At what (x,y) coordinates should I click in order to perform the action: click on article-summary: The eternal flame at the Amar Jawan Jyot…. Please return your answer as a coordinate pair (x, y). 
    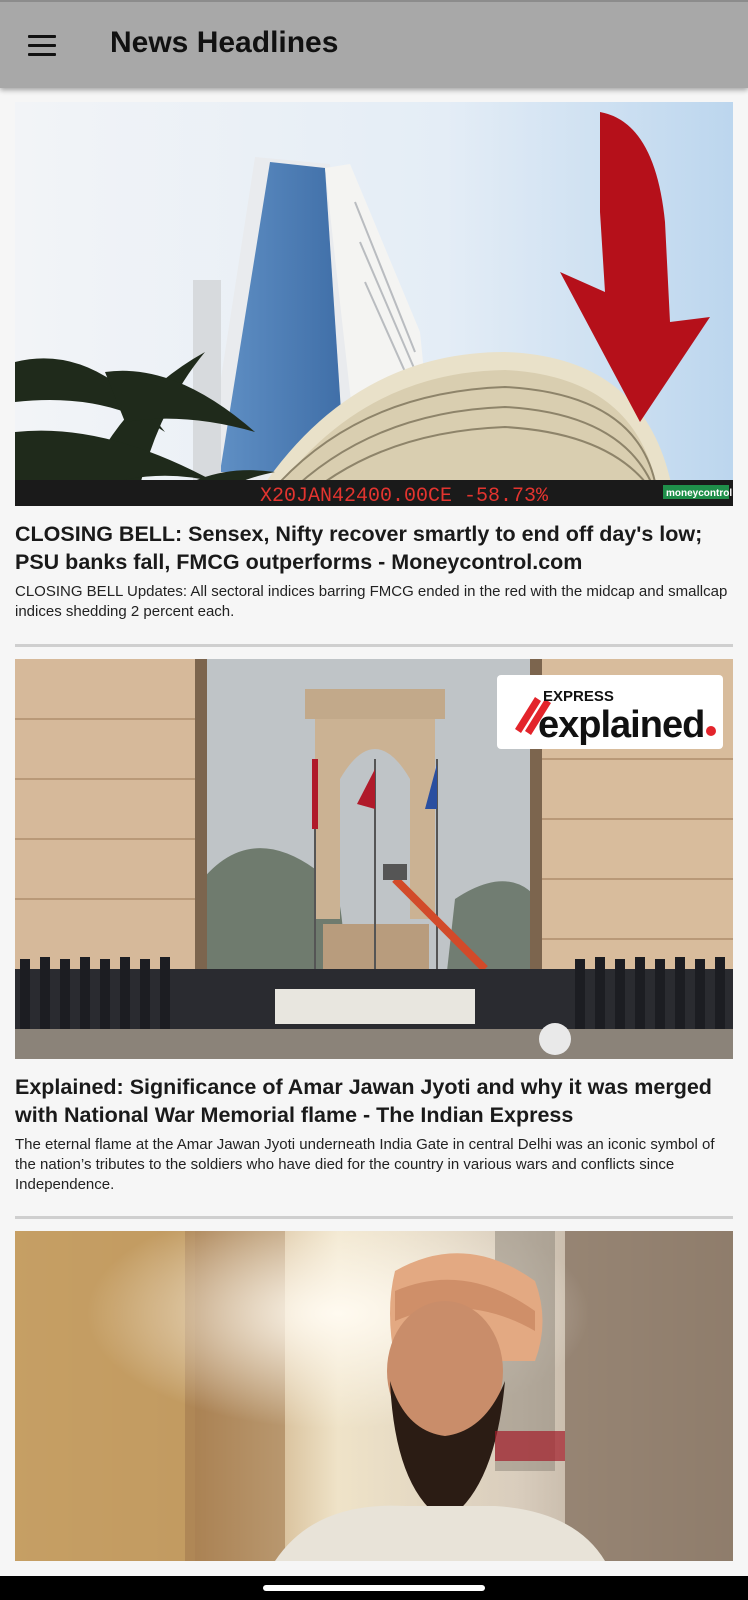
    Looking at the image, I should click on (365, 1164).